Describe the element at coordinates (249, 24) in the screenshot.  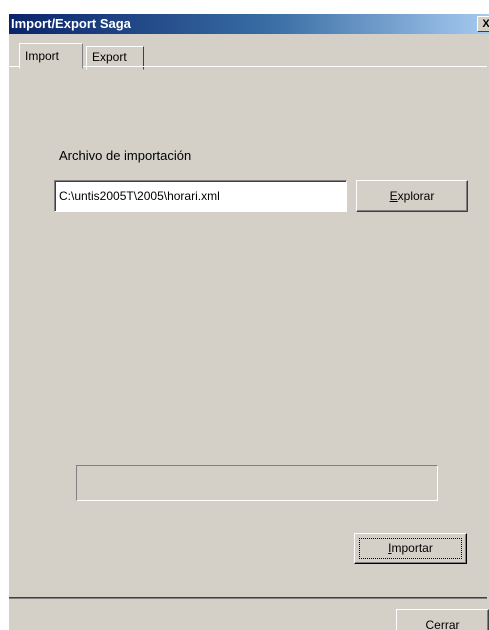
I see `title-bar: Import/Export Saga X` at that location.